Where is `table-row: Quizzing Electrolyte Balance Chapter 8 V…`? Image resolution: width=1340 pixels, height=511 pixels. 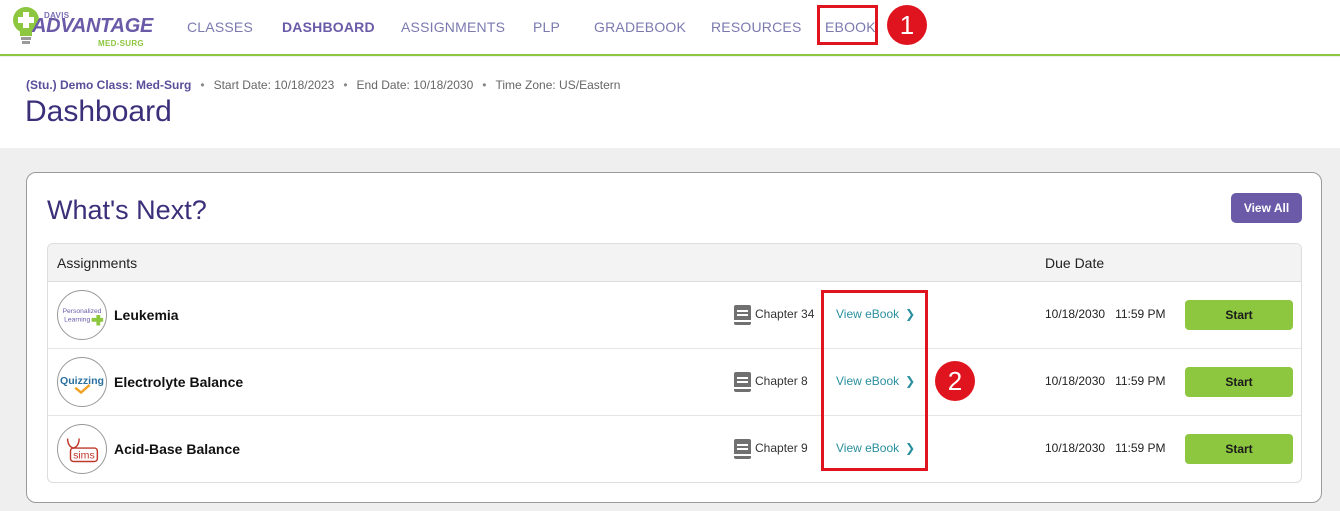
table-row: Quizzing Electrolyte Balance Chapter 8 V… is located at coordinates (674, 382).